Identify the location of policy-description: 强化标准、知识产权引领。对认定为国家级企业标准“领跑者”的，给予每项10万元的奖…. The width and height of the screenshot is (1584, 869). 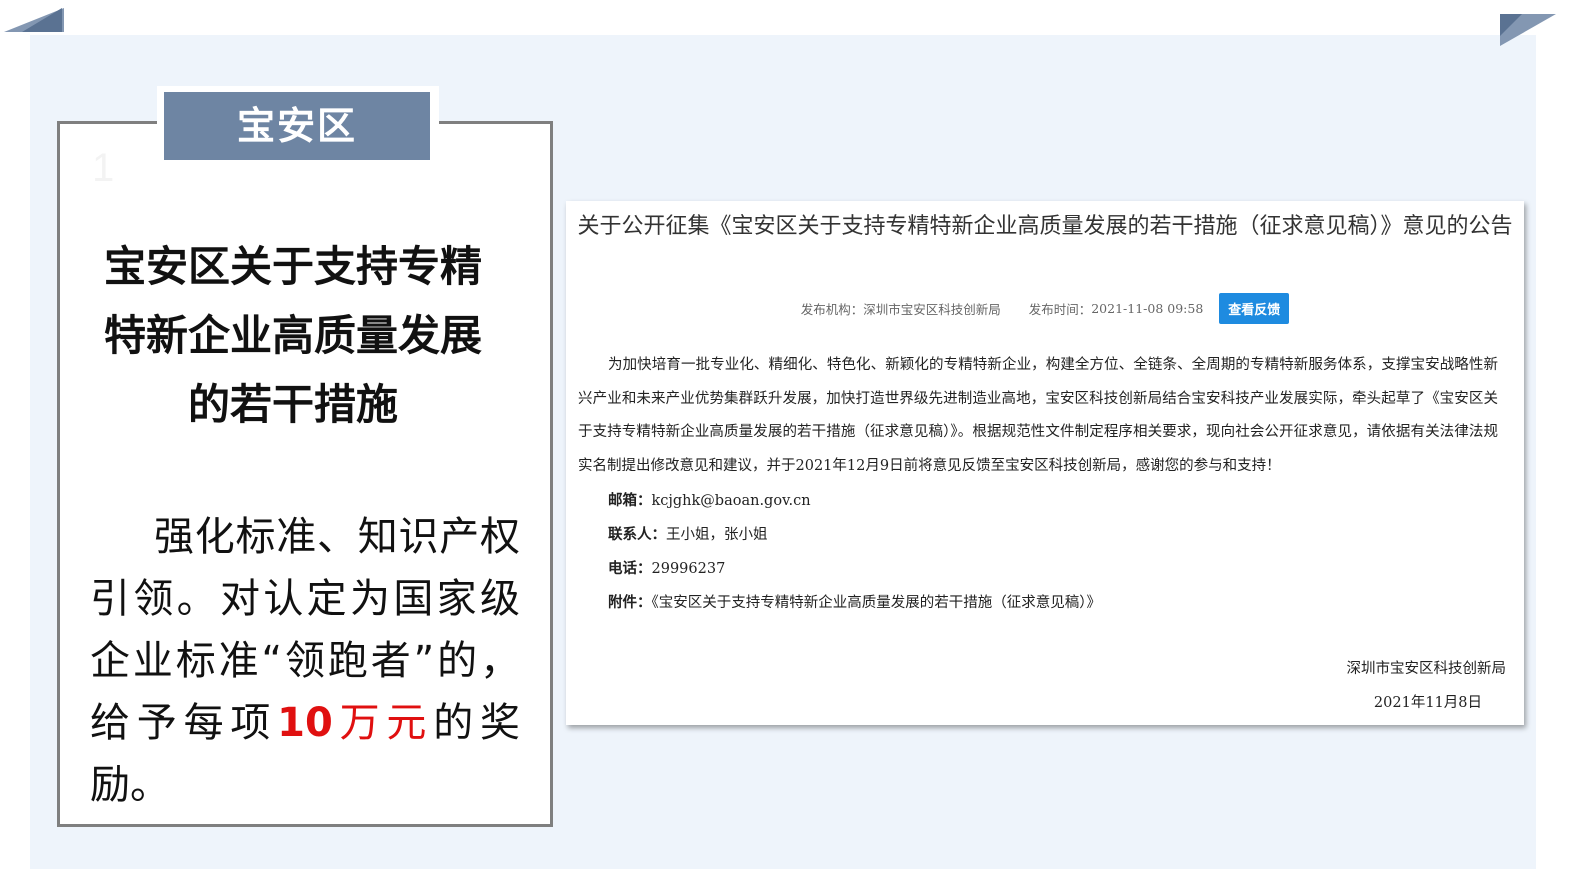
(305, 661).